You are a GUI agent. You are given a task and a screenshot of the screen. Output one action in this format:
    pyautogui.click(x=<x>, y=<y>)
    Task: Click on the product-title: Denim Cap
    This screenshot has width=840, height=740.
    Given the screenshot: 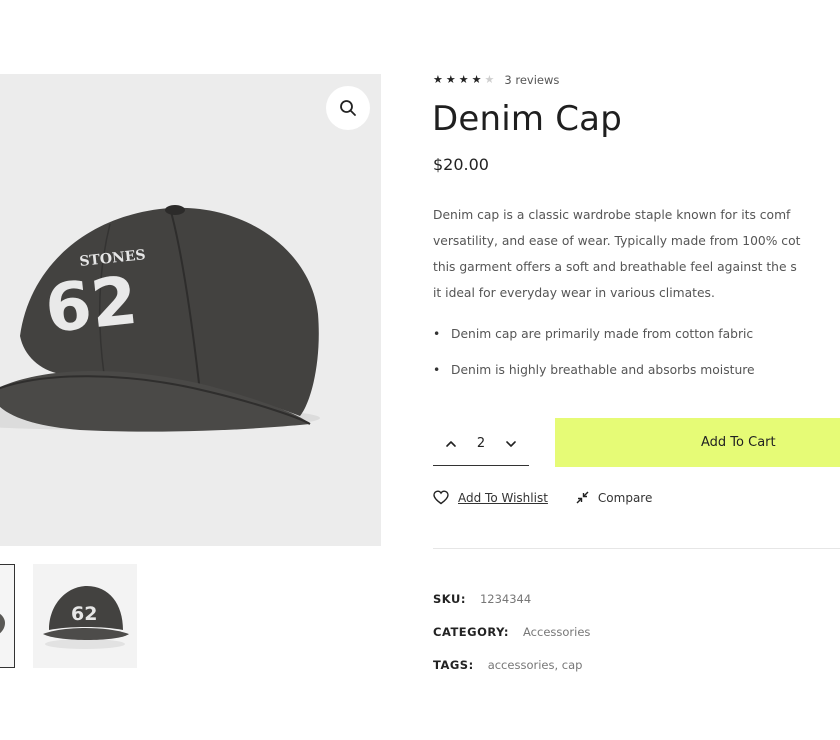 What is the action you would take?
    pyautogui.click(x=527, y=119)
    